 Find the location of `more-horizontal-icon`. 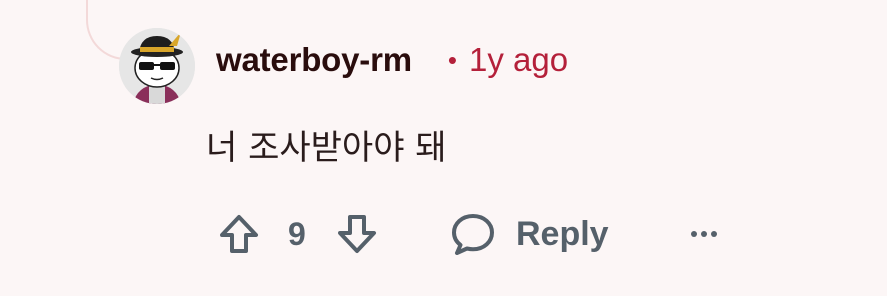

more-horizontal-icon is located at coordinates (704, 234).